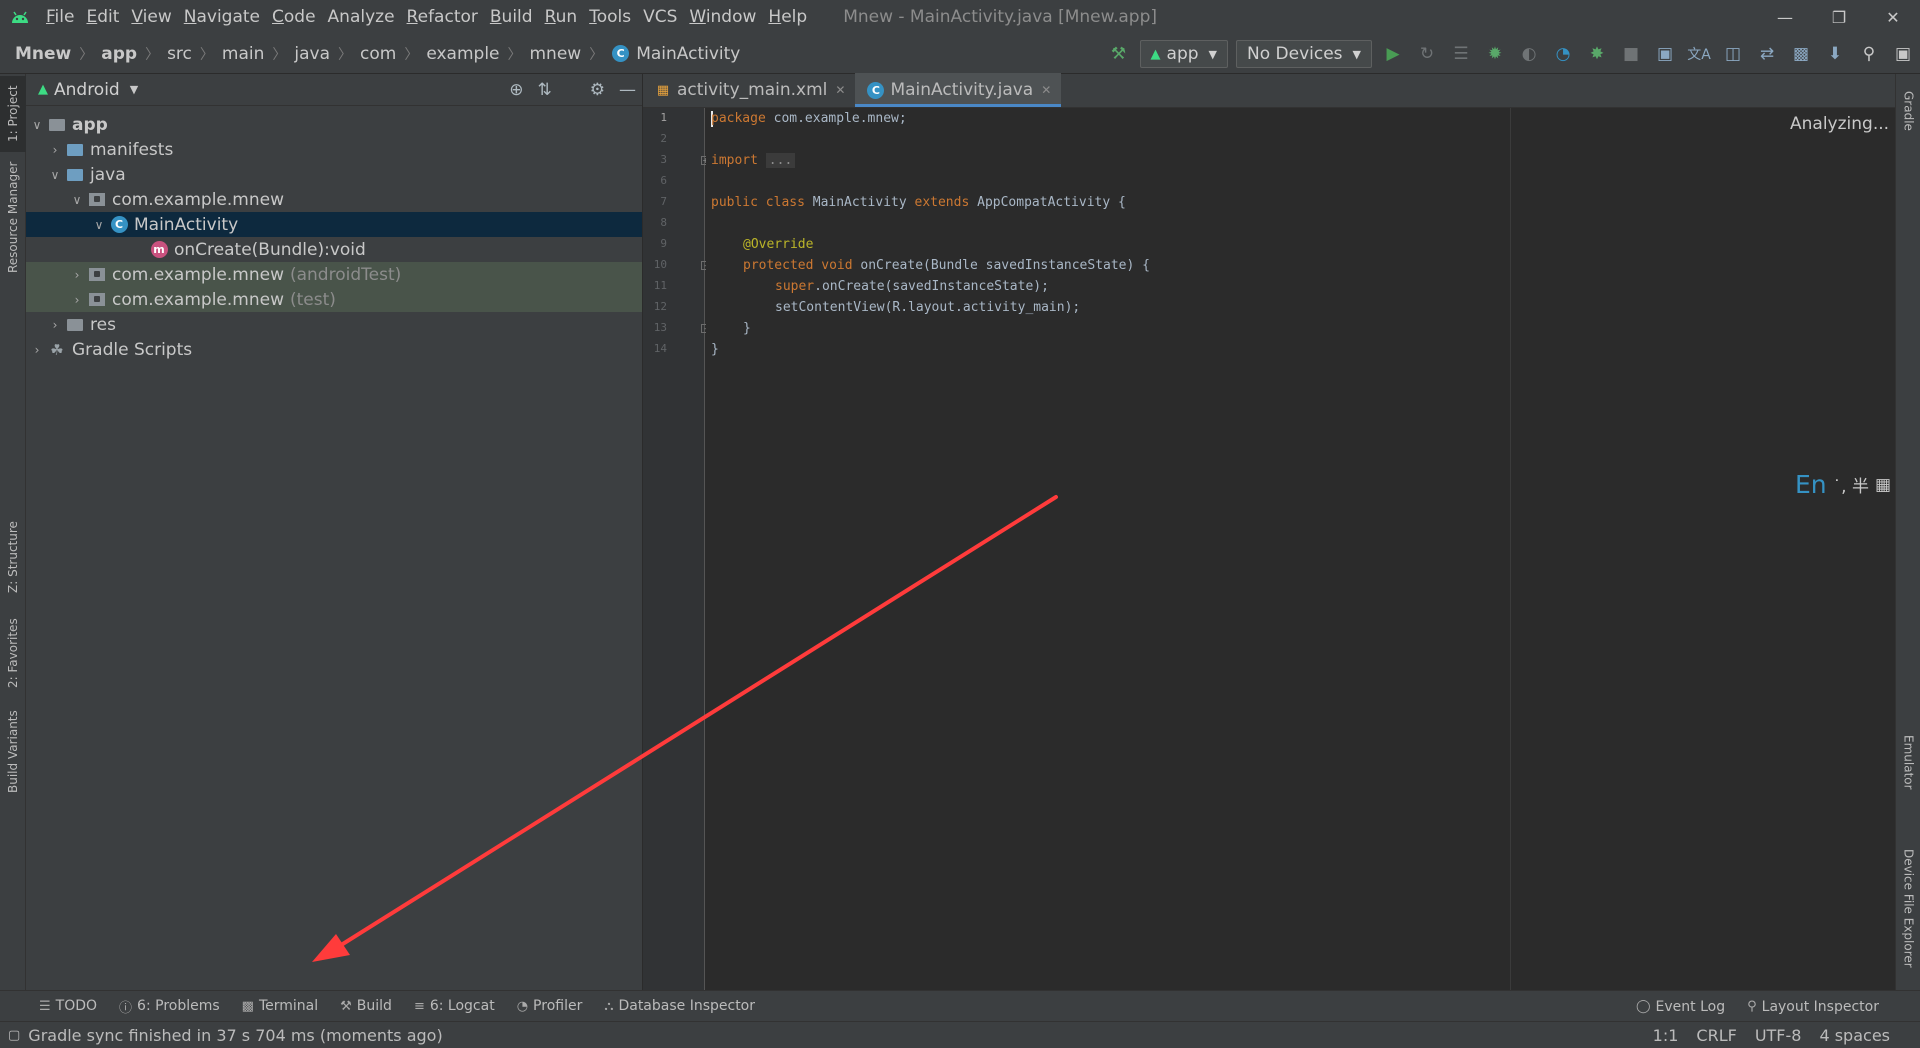 The image size is (1920, 1048). What do you see at coordinates (1631, 54) in the screenshot?
I see `stop-icon: ■` at bounding box center [1631, 54].